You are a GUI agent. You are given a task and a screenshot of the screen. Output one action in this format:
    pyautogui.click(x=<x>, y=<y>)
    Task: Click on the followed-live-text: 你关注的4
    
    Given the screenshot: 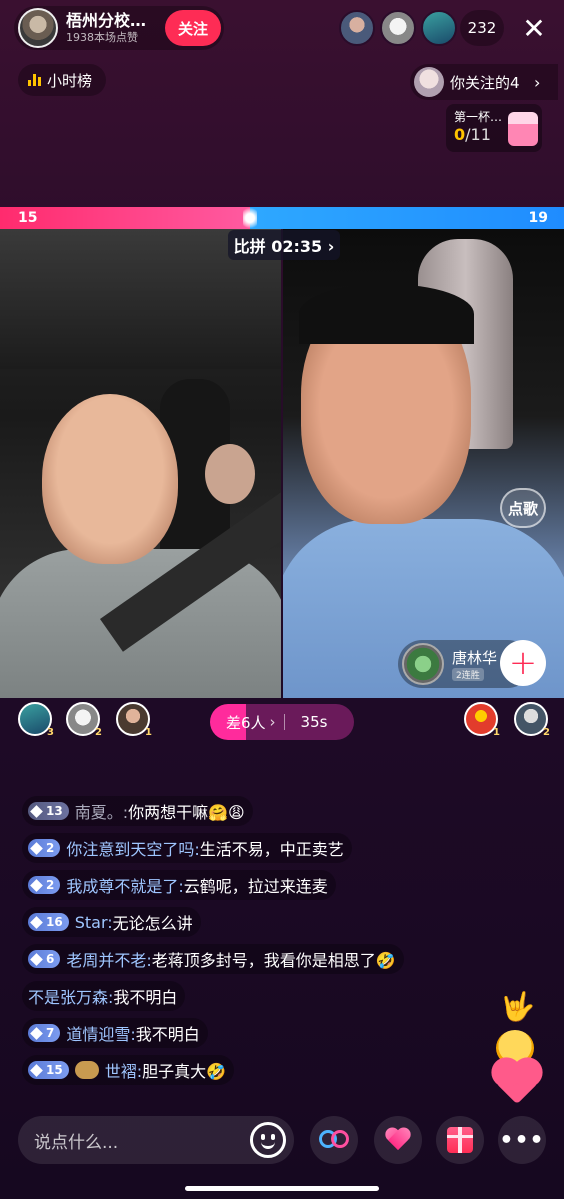 What is the action you would take?
    pyautogui.click(x=485, y=82)
    